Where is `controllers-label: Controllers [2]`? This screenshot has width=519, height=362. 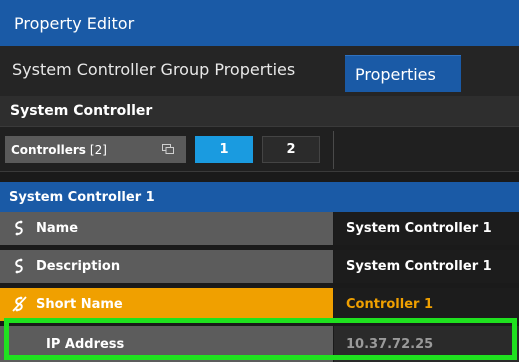 controllers-label: Controllers [2] is located at coordinates (95, 149).